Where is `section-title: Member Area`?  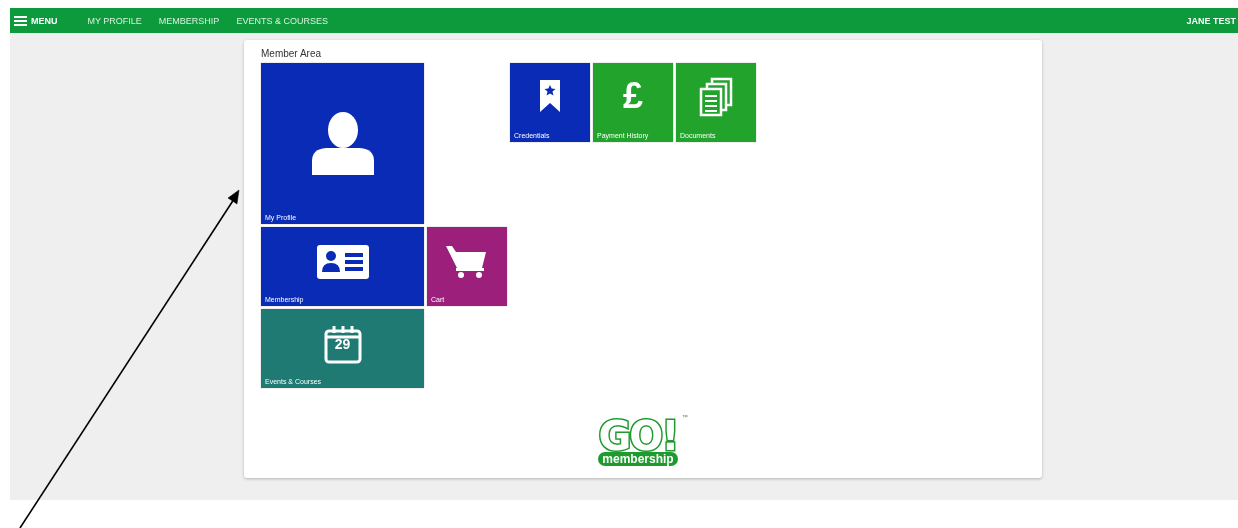 section-title: Member Area is located at coordinates (291, 53).